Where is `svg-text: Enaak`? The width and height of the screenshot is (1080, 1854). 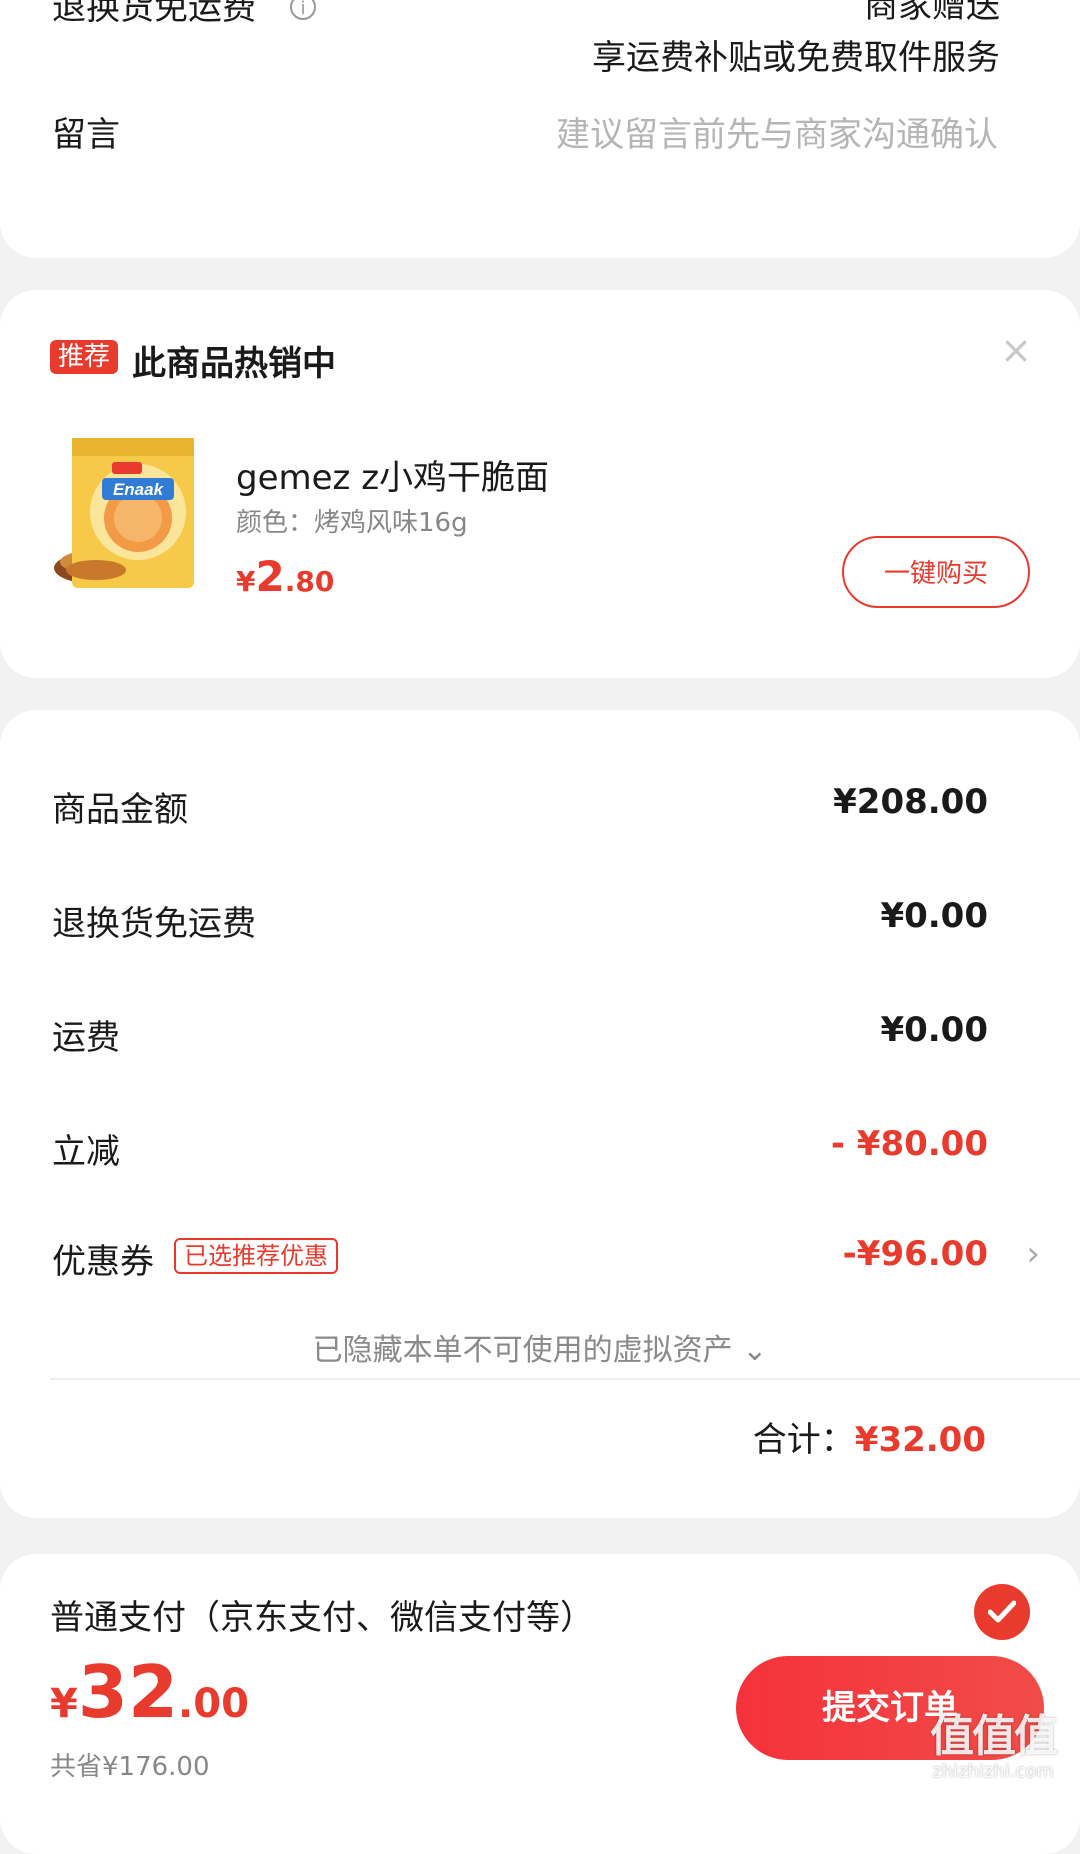
svg-text: Enaak is located at coordinates (139, 489).